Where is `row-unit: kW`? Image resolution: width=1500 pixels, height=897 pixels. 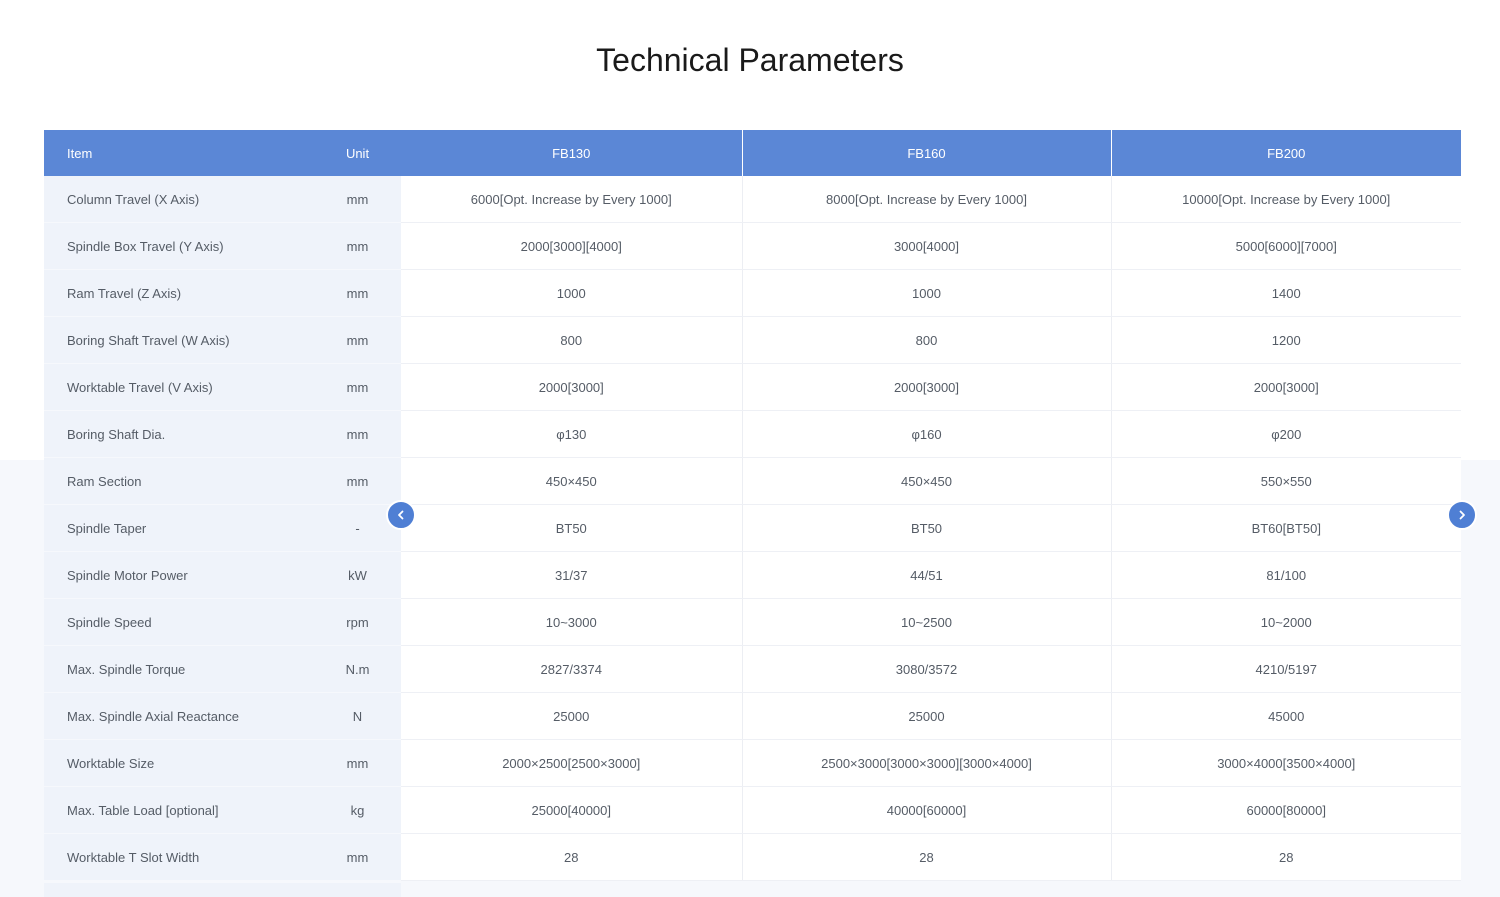
row-unit: kW is located at coordinates (357, 575).